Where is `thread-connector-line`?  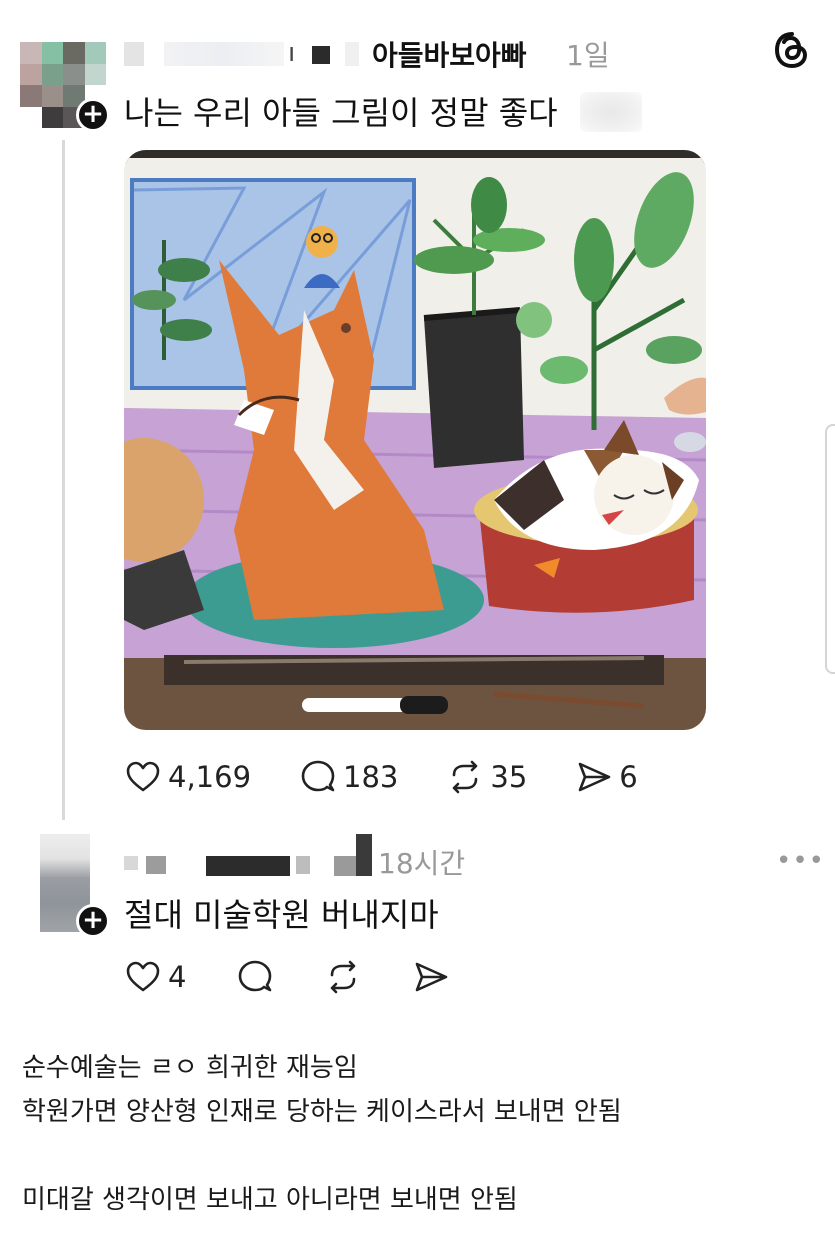
thread-connector-line is located at coordinates (63, 480).